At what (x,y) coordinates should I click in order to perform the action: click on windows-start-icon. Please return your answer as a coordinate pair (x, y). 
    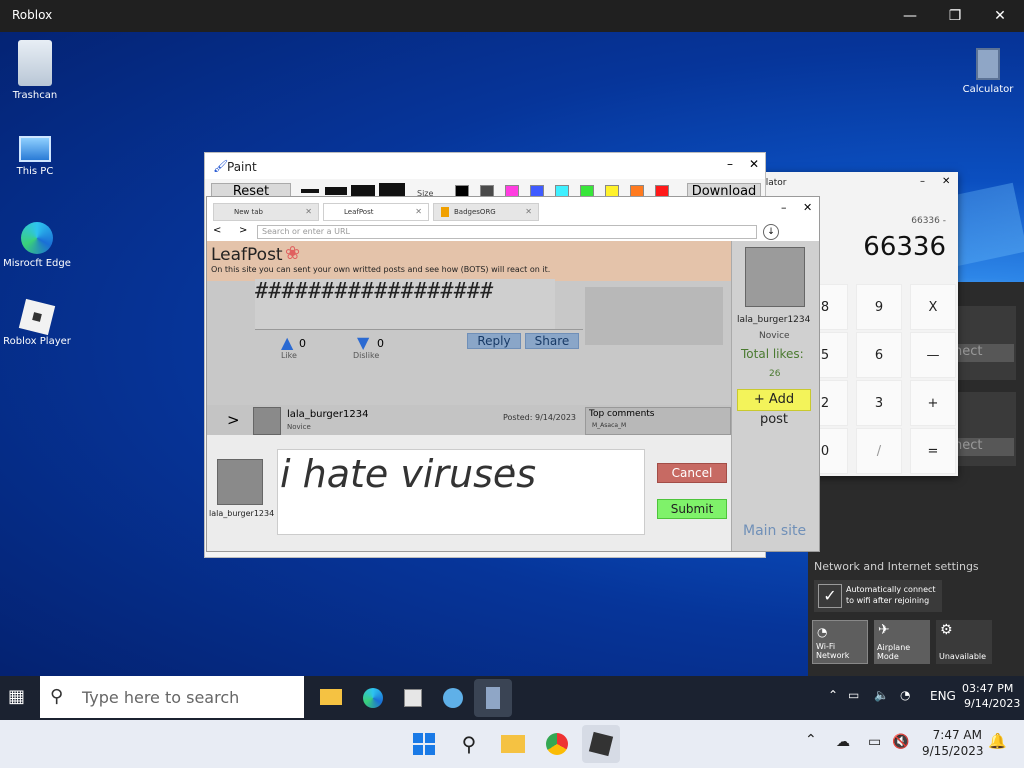
    Looking at the image, I should click on (424, 744).